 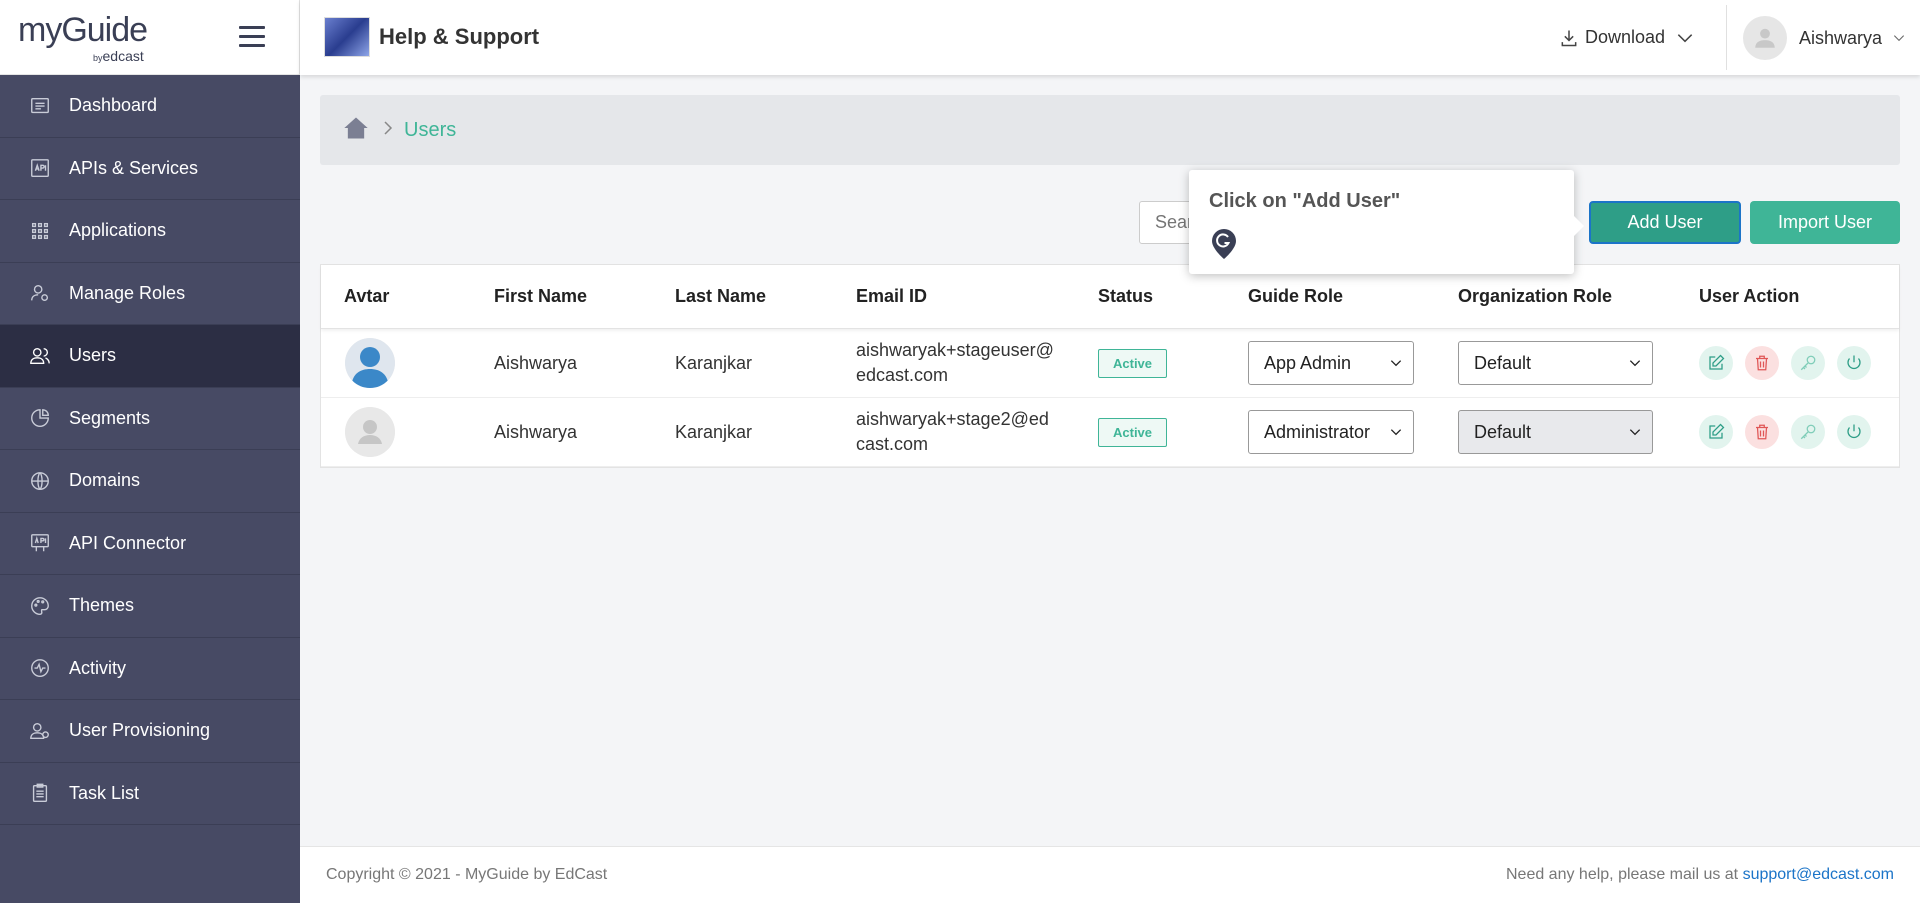 What do you see at coordinates (1825, 222) in the screenshot?
I see `import-user-button: Import User` at bounding box center [1825, 222].